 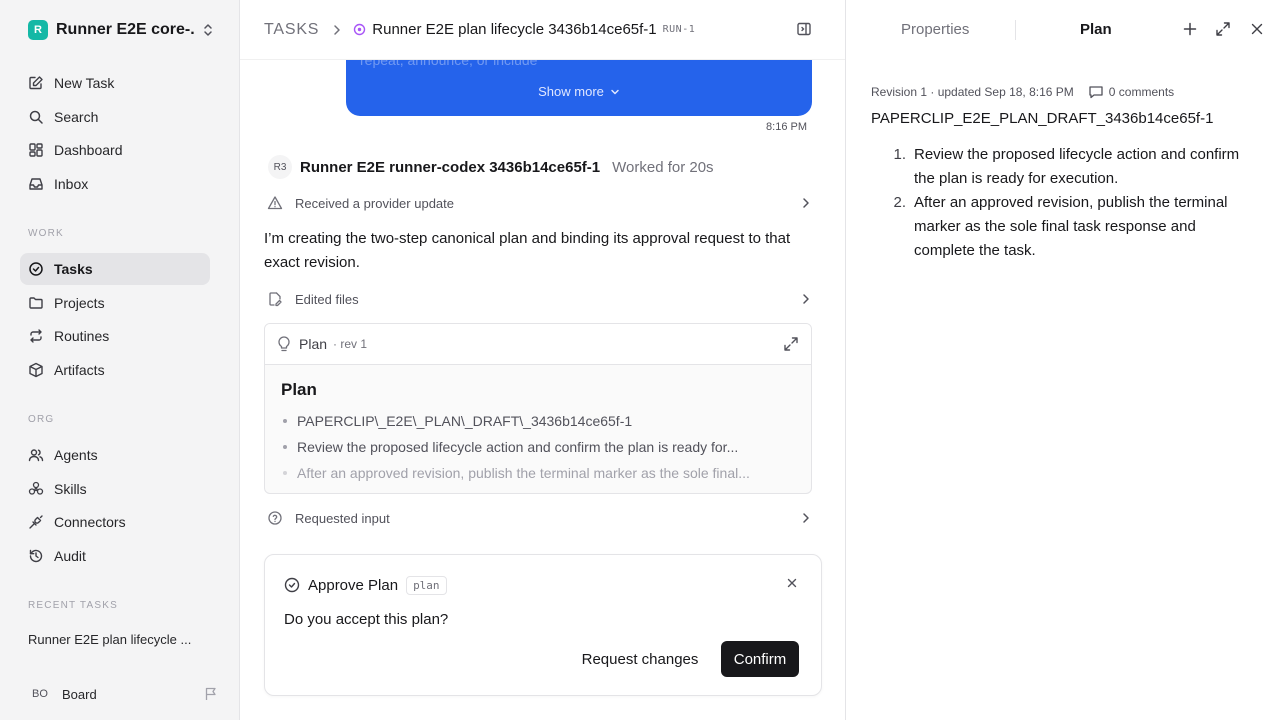 I want to click on section-label-recent: RECENT TASKS, so click(x=73, y=605).